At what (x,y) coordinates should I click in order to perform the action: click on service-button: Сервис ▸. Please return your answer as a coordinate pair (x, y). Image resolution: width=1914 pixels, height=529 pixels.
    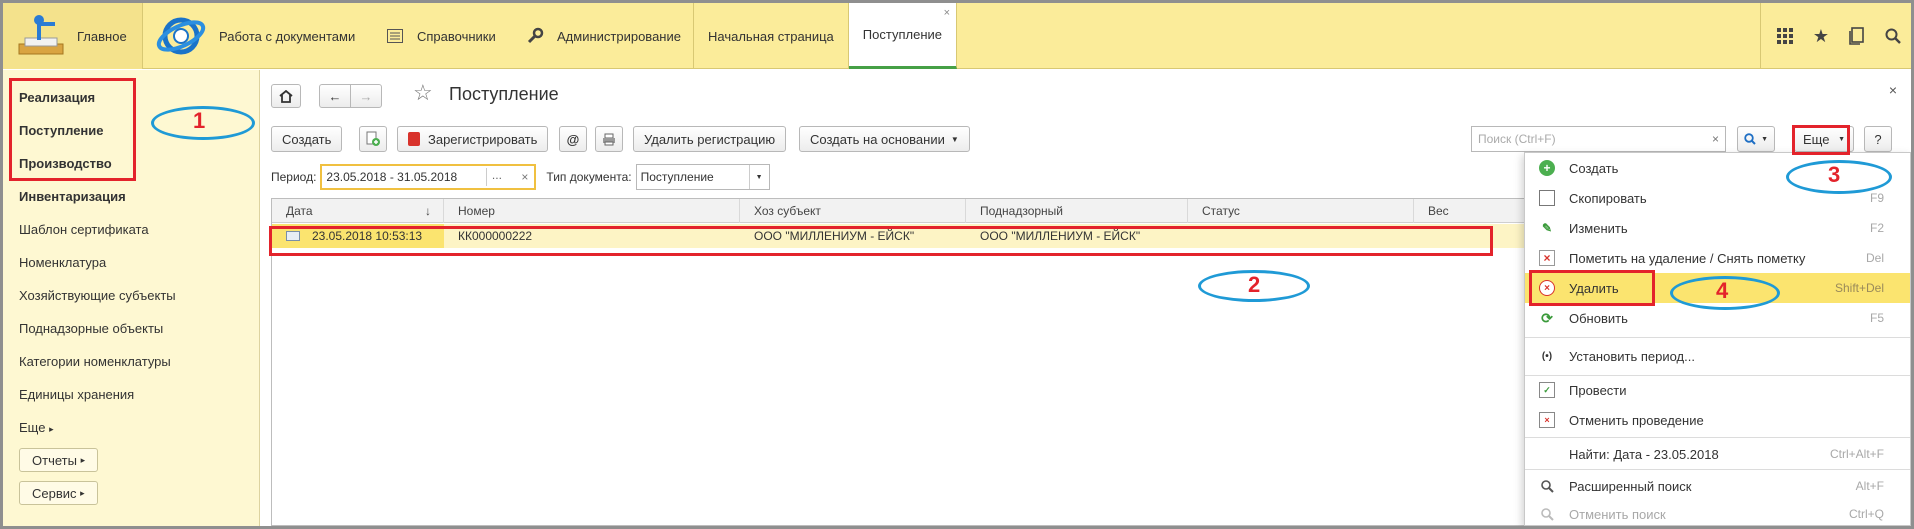
    Looking at the image, I should click on (58, 493).